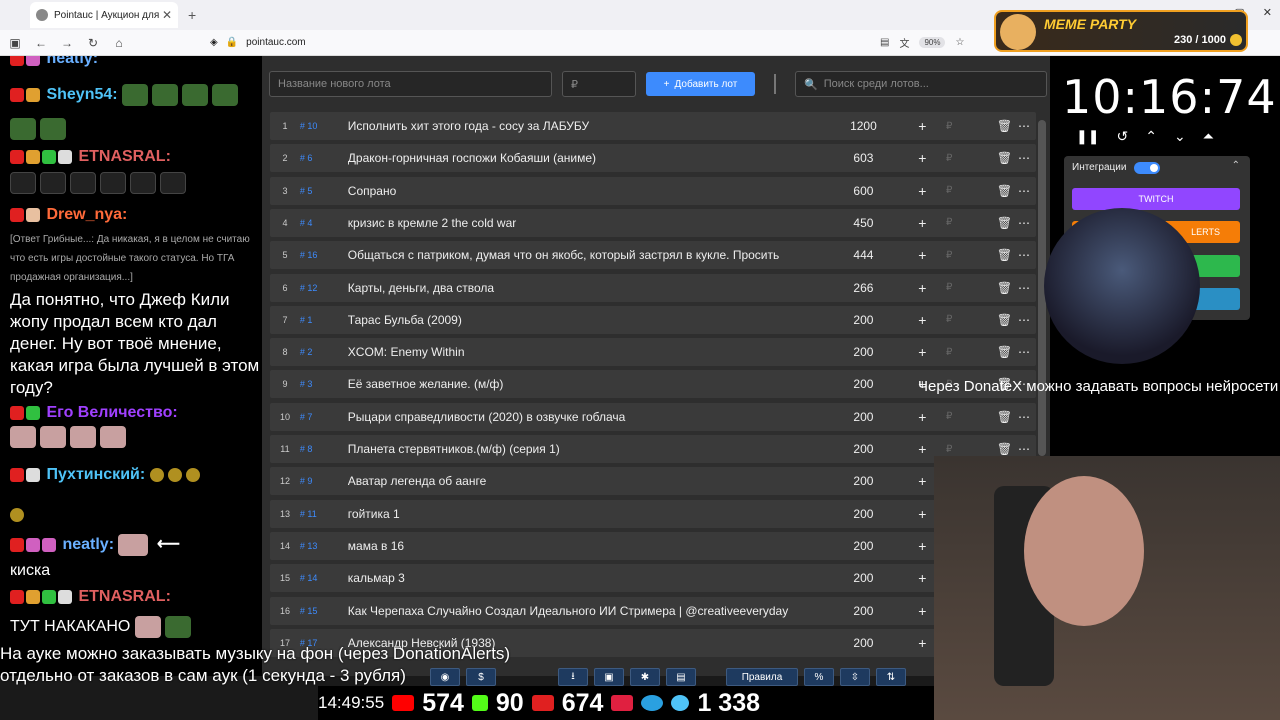 The image size is (1280, 720). Describe the element at coordinates (582, 191) in the screenshot. I see `lot-name: Сопрано` at that location.